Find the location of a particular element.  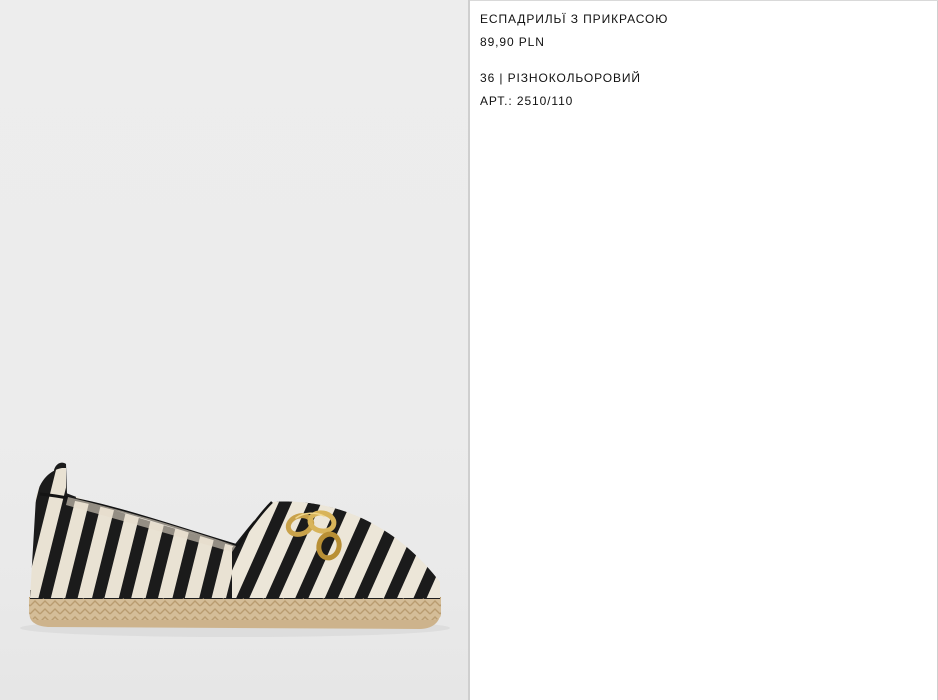

product-photo is located at coordinates (235, 549).